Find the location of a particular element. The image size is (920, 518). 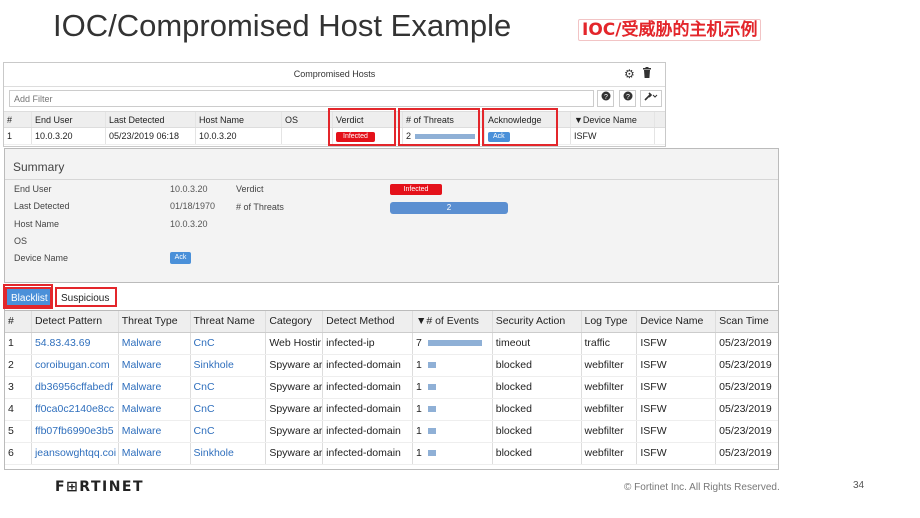

fortinet-logo: F⊞RTINET is located at coordinates (100, 487).